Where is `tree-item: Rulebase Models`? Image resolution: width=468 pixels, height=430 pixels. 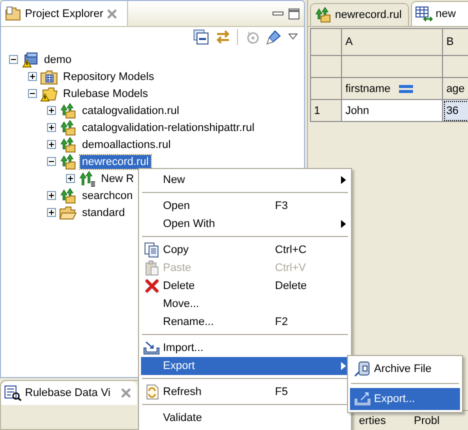 tree-item: Rulebase Models is located at coordinates (105, 93).